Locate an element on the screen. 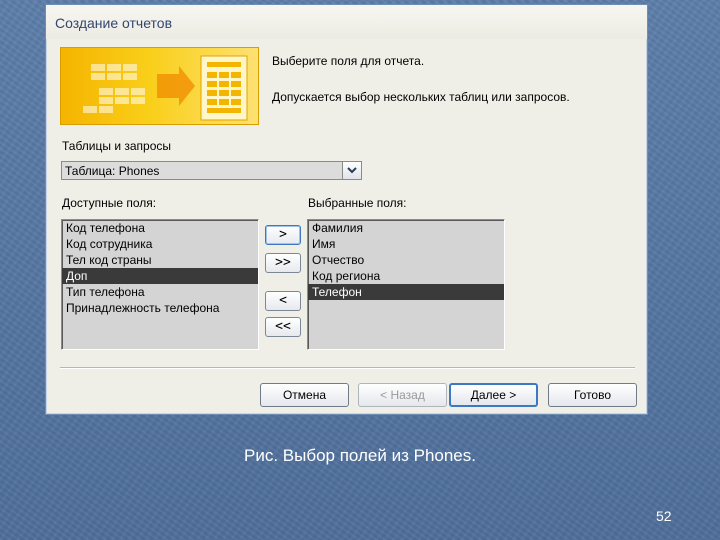 The image size is (720, 540). add-field-button: > is located at coordinates (283, 235).